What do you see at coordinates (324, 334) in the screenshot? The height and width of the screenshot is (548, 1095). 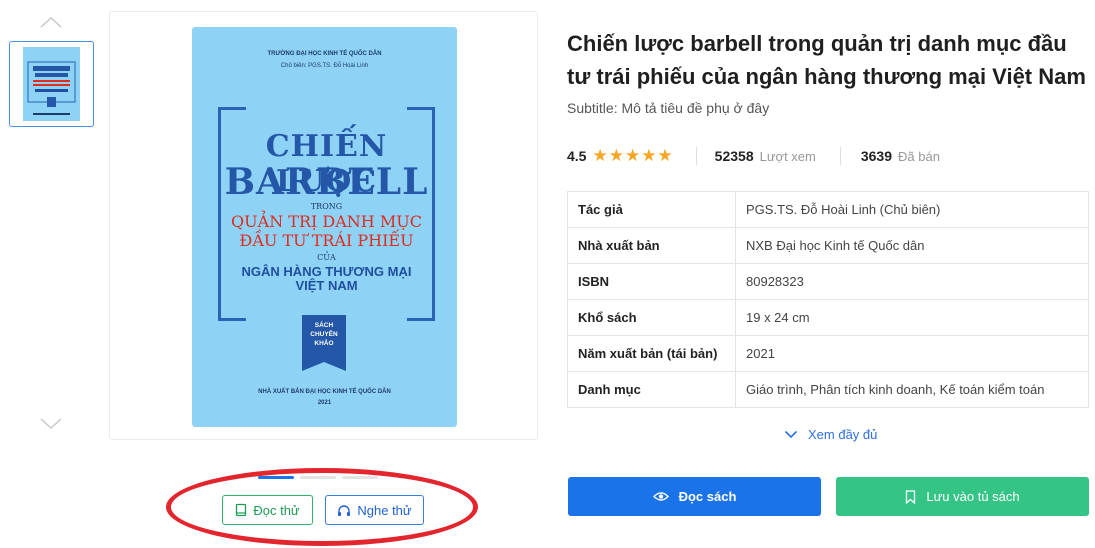 I see `ribbon-line2: CHUYÊN` at bounding box center [324, 334].